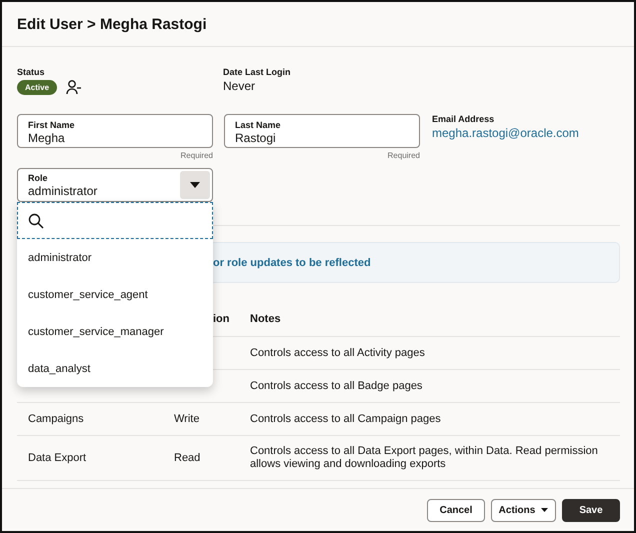  I want to click on search-field, so click(115, 220).